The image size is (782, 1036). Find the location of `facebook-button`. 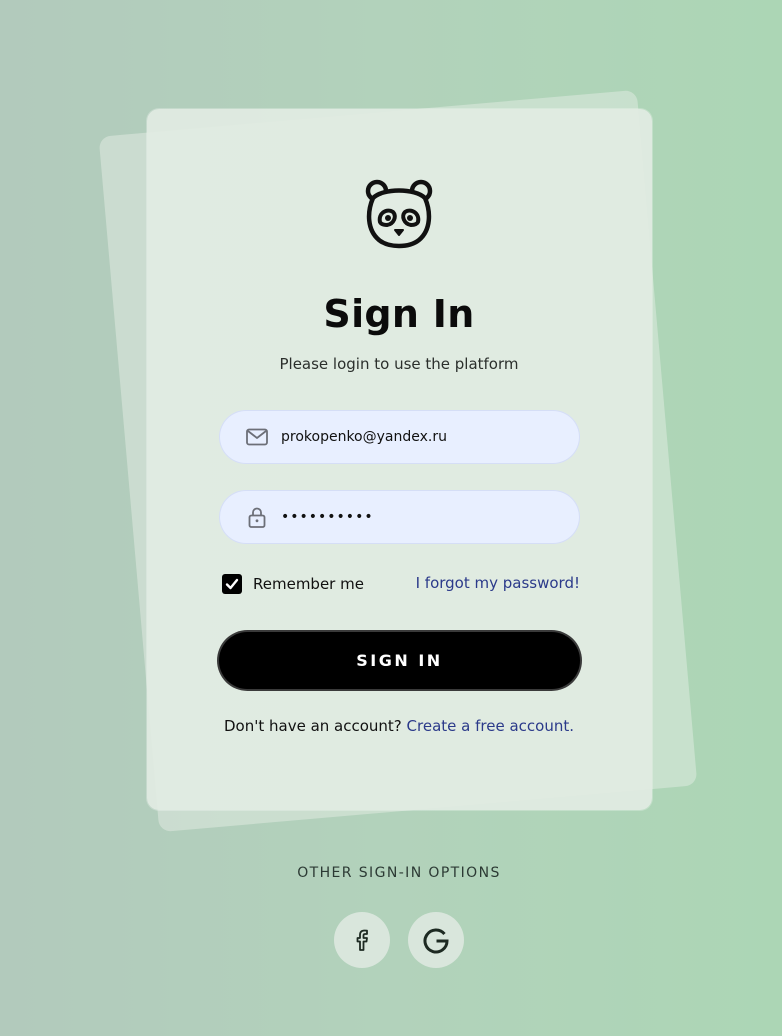

facebook-button is located at coordinates (362, 940).